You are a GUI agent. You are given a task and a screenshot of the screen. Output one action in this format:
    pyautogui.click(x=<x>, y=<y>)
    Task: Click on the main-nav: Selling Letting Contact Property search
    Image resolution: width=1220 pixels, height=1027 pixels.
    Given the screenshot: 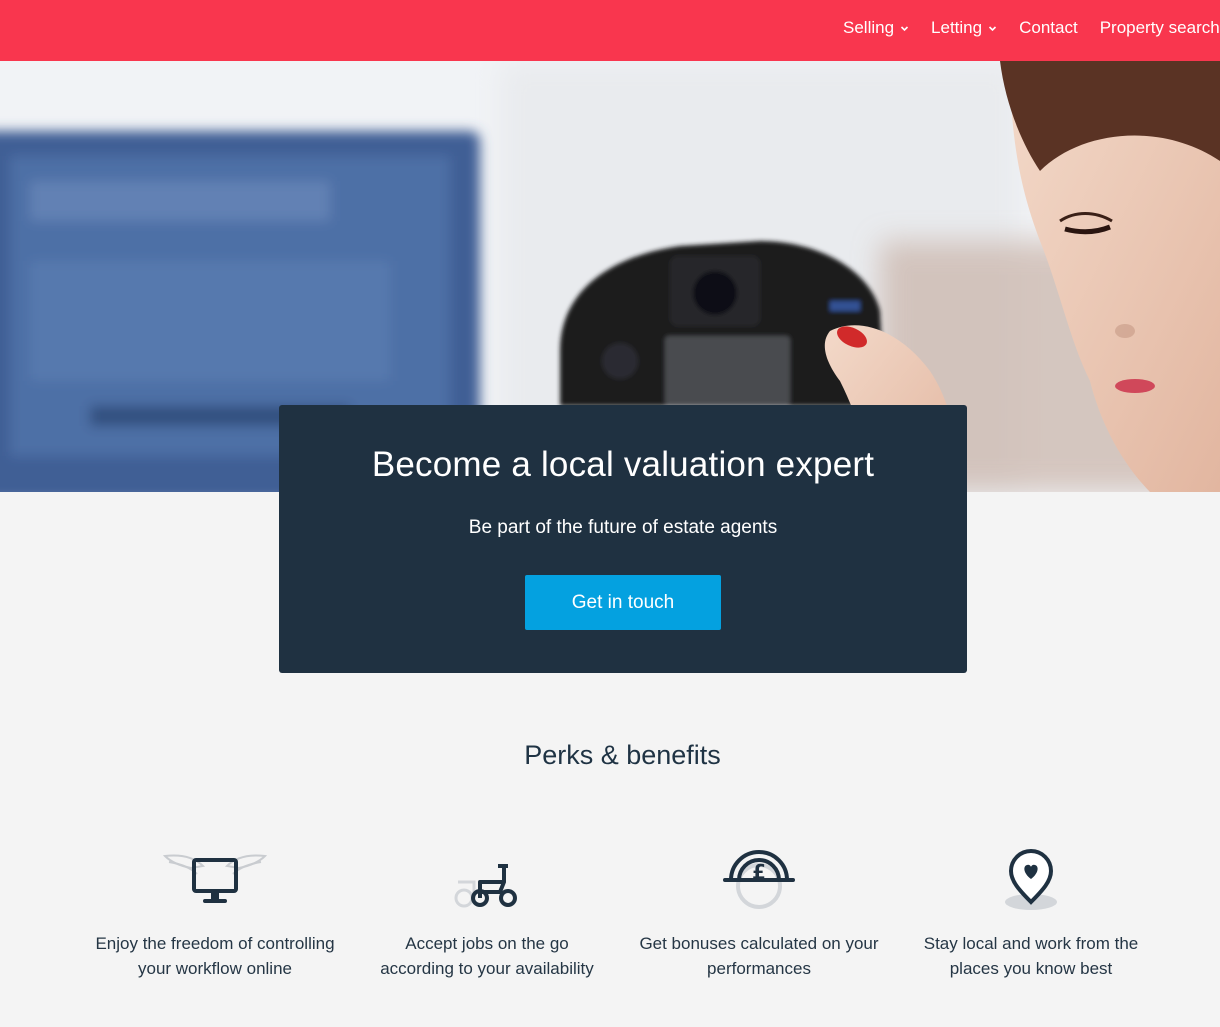 What is the action you would take?
    pyautogui.click(x=1031, y=28)
    